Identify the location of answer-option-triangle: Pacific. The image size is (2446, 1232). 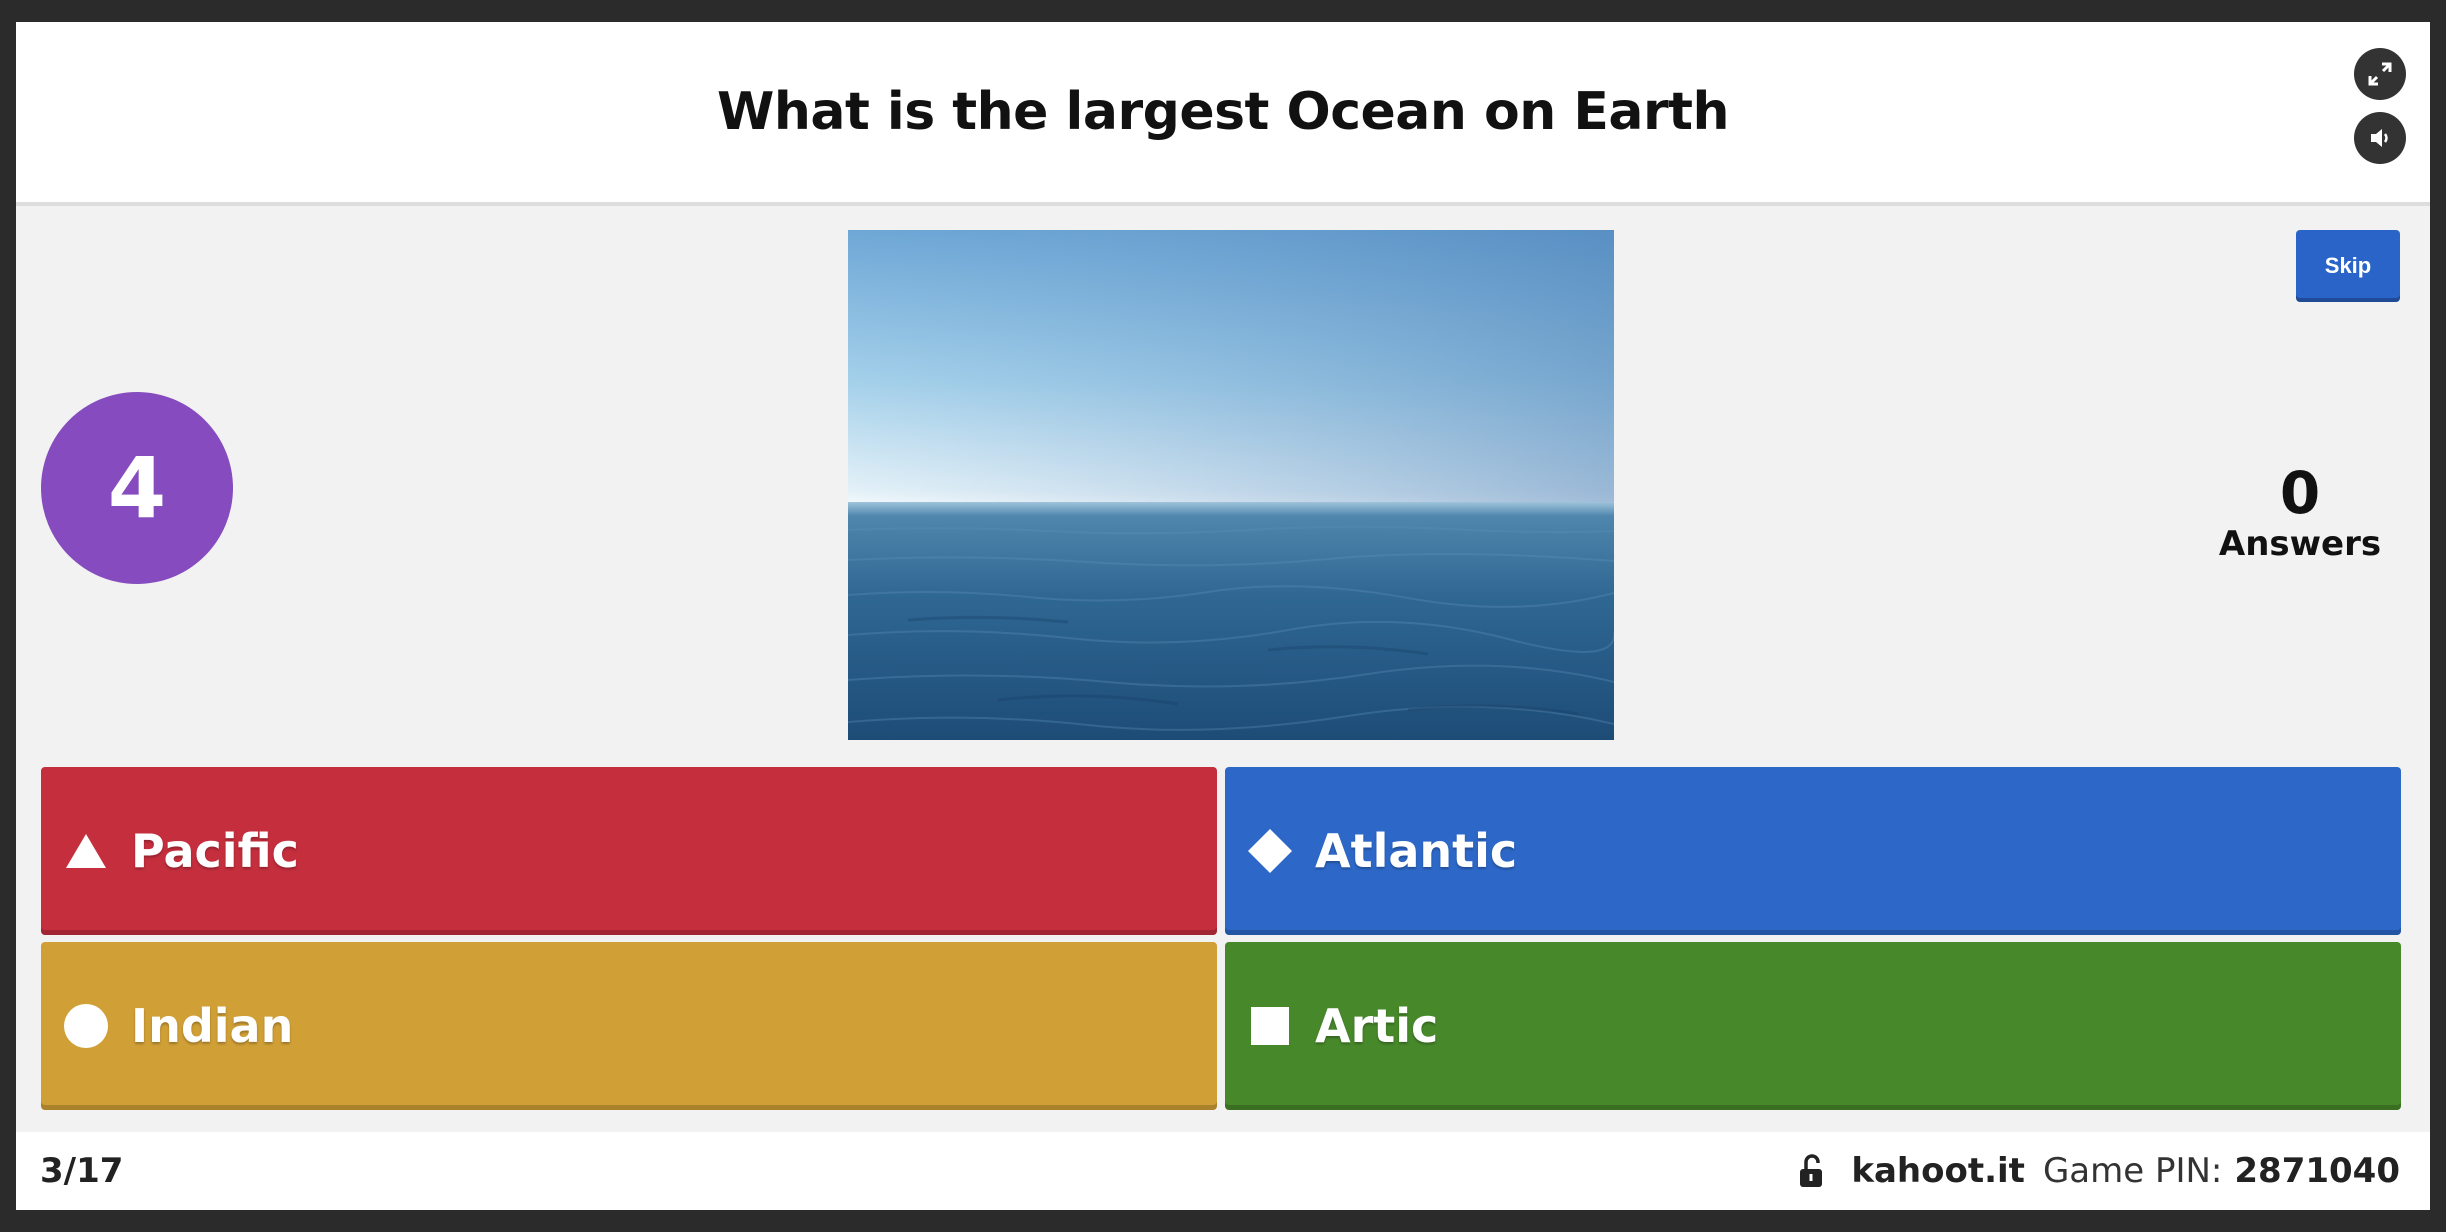
(629, 851).